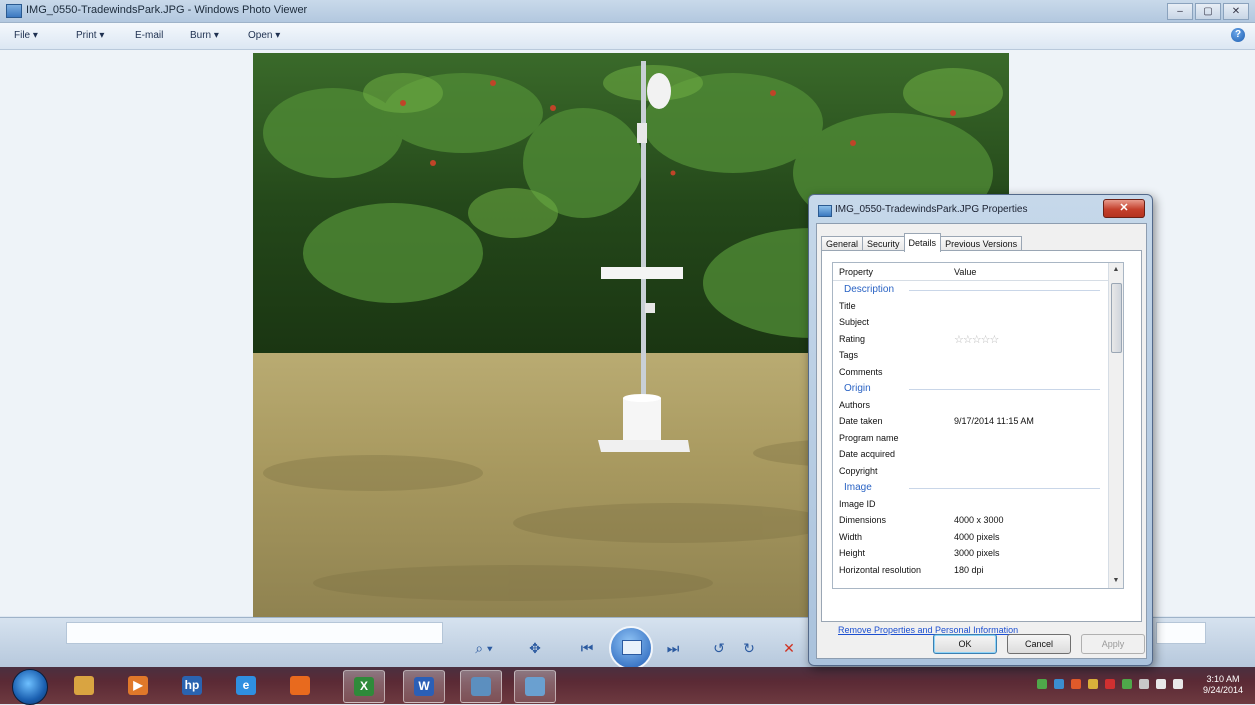 Image resolution: width=1255 pixels, height=705 pixels. What do you see at coordinates (364, 686) in the screenshot?
I see `taskbar-excel-button: X` at bounding box center [364, 686].